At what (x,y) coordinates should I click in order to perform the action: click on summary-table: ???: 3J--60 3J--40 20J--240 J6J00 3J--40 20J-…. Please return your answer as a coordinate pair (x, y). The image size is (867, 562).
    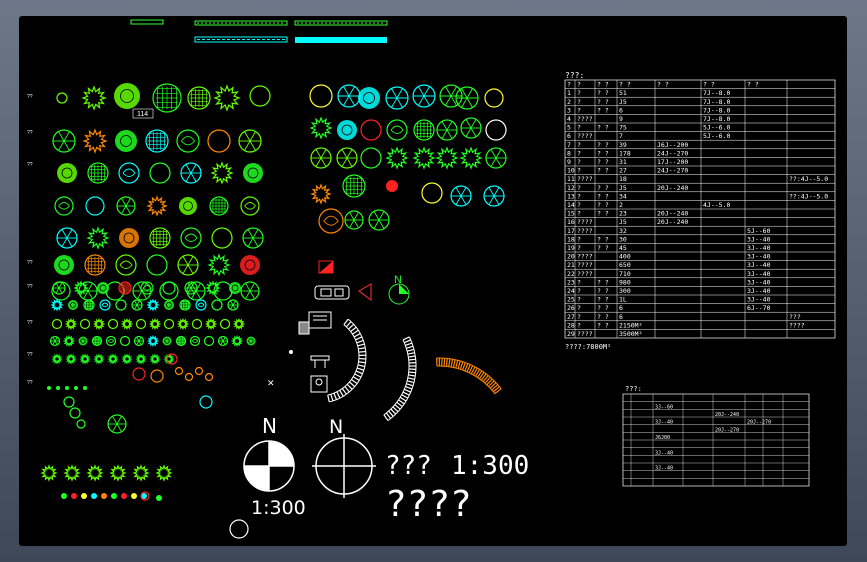
    Looking at the image, I should click on (716, 436).